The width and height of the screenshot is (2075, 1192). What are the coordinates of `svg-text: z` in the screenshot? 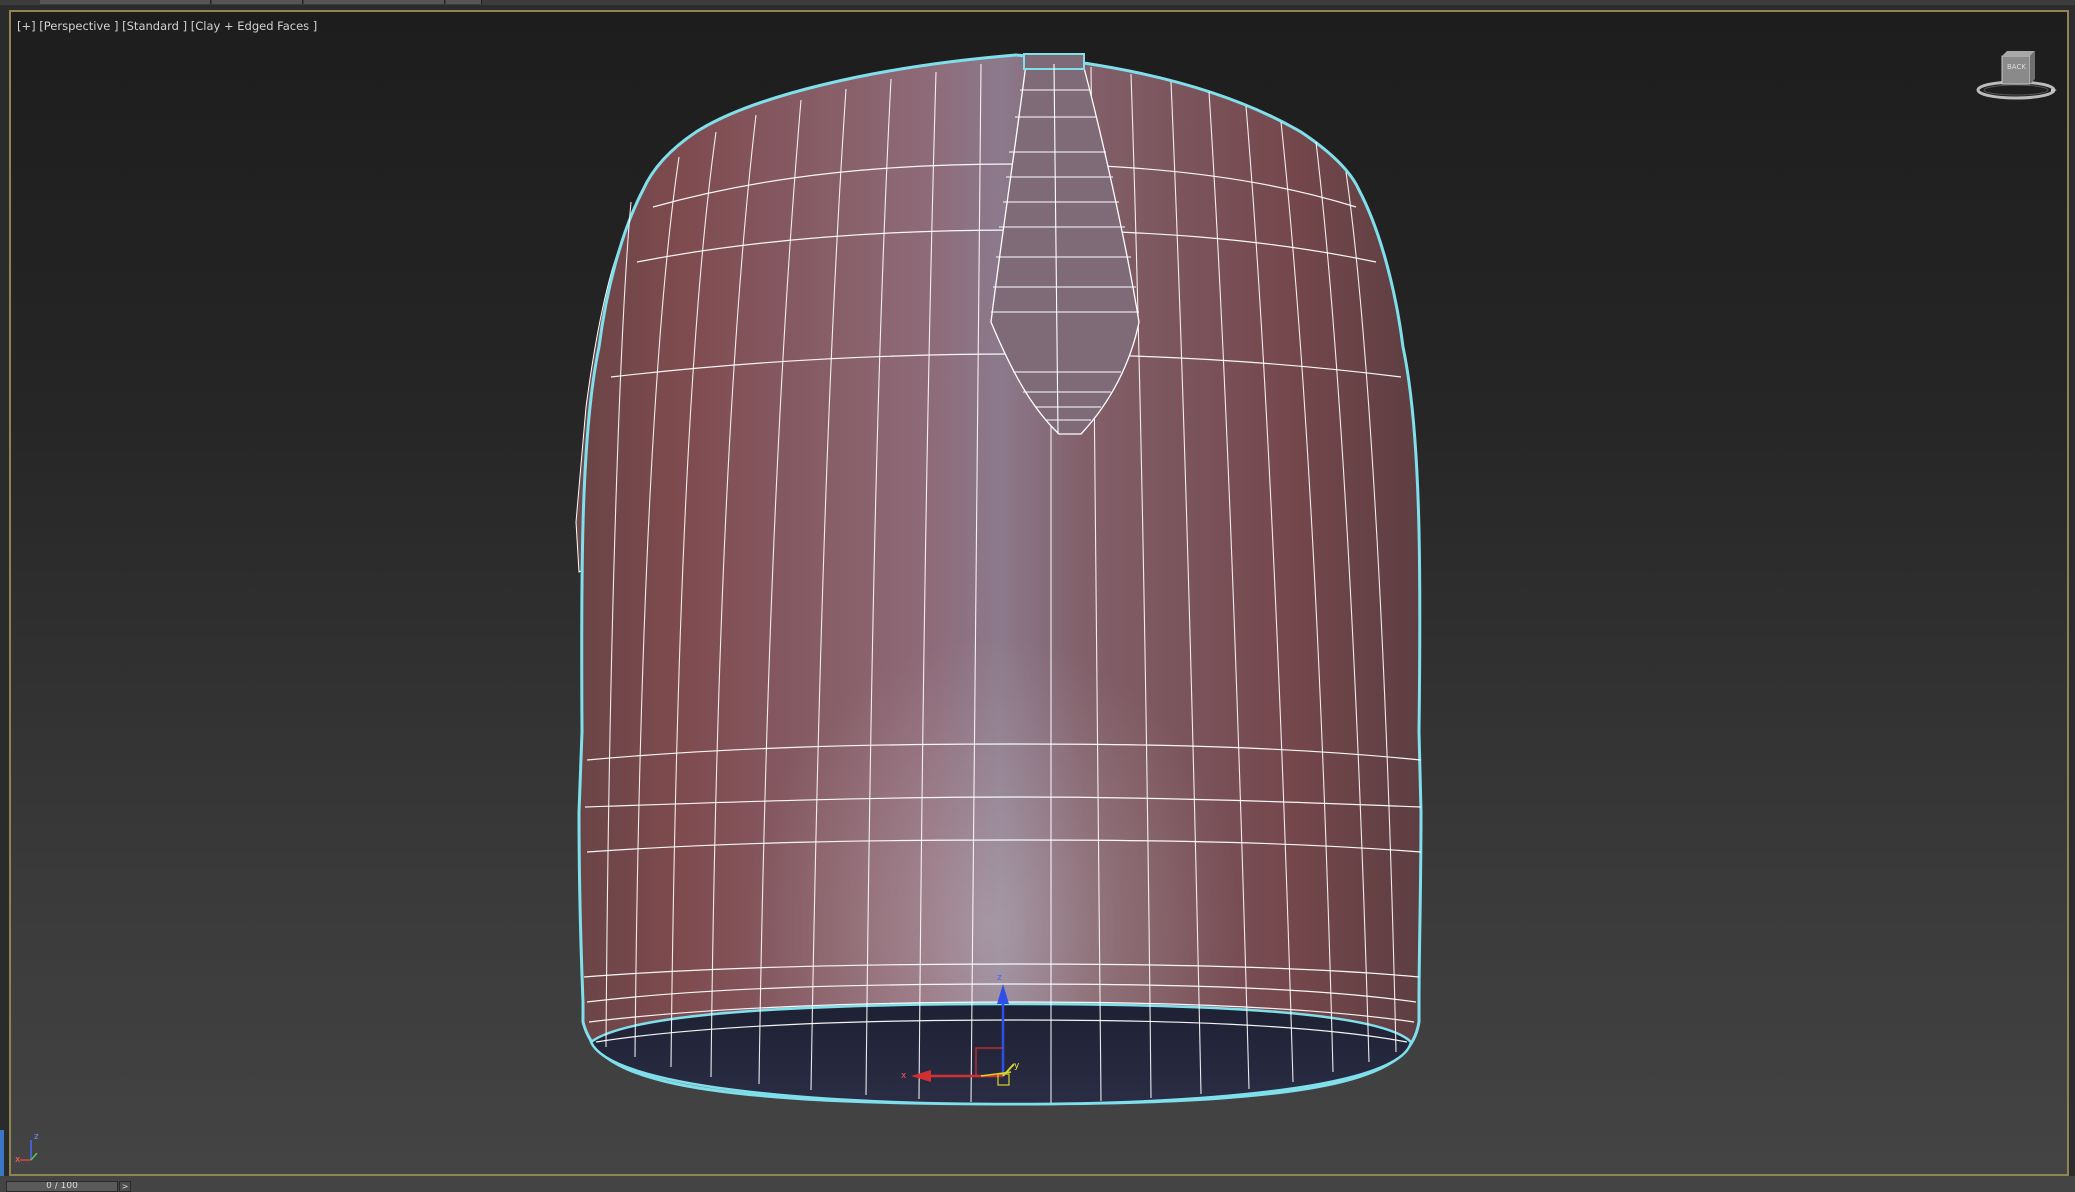 It's located at (36, 1137).